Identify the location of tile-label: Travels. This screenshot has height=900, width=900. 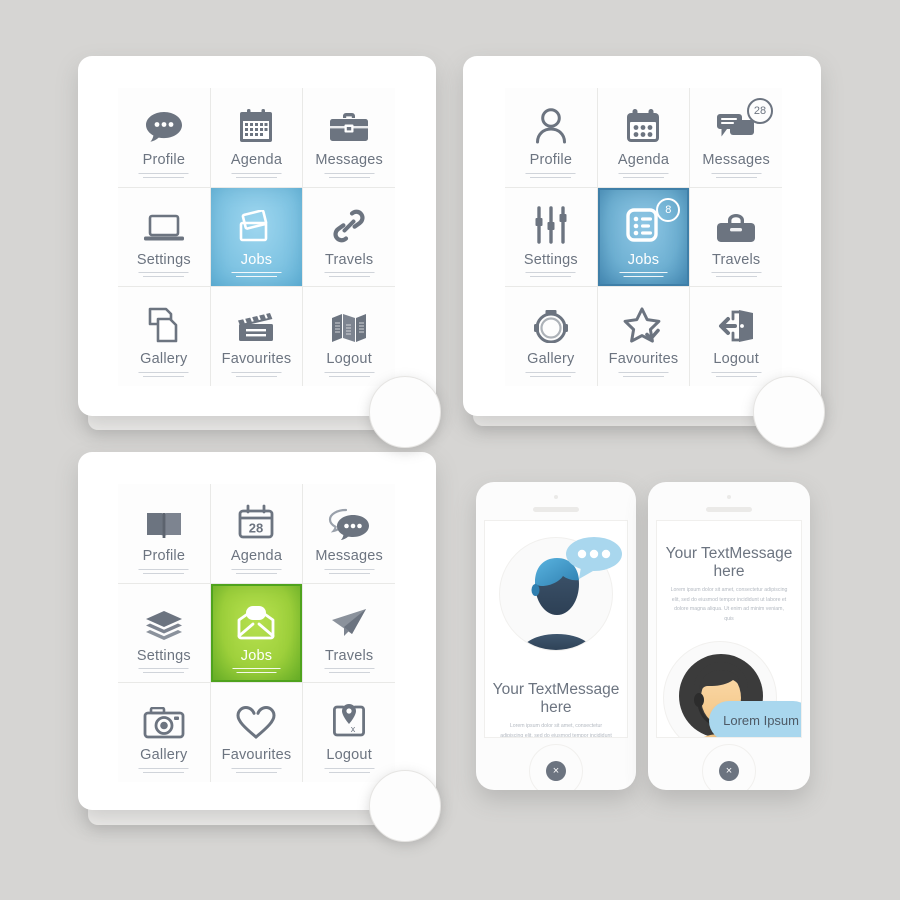
(349, 259).